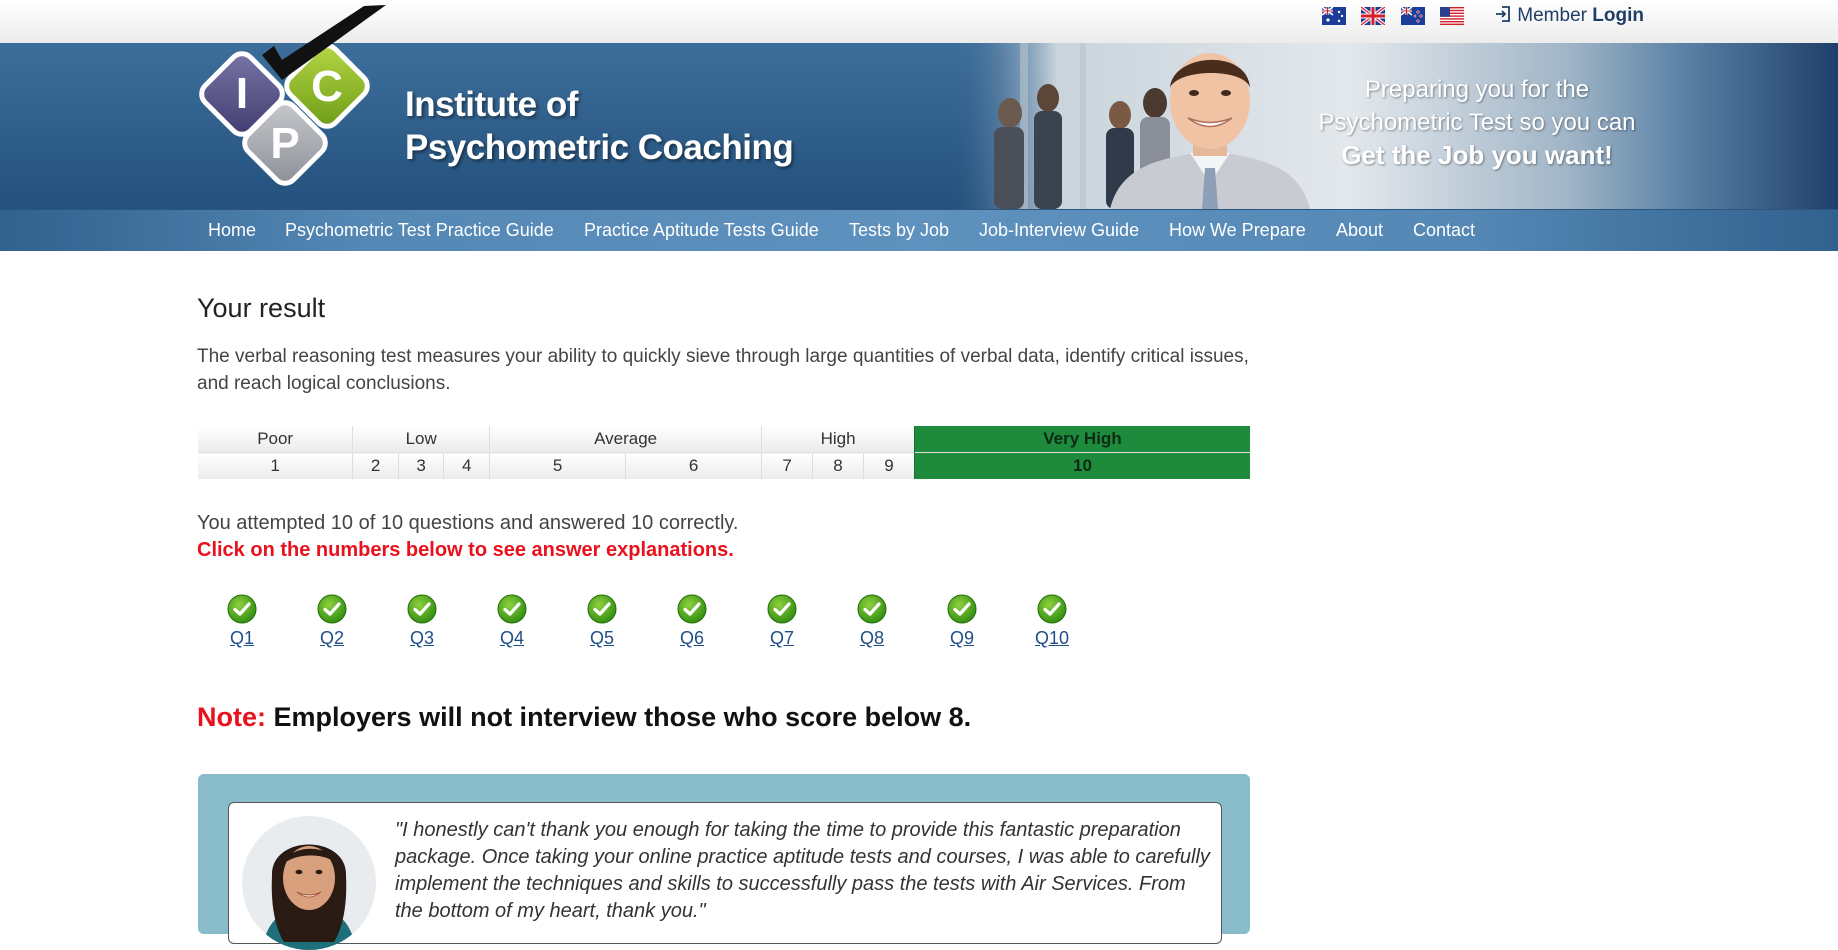 The width and height of the screenshot is (1838, 950). What do you see at coordinates (602, 638) in the screenshot?
I see `question-link: Q5` at bounding box center [602, 638].